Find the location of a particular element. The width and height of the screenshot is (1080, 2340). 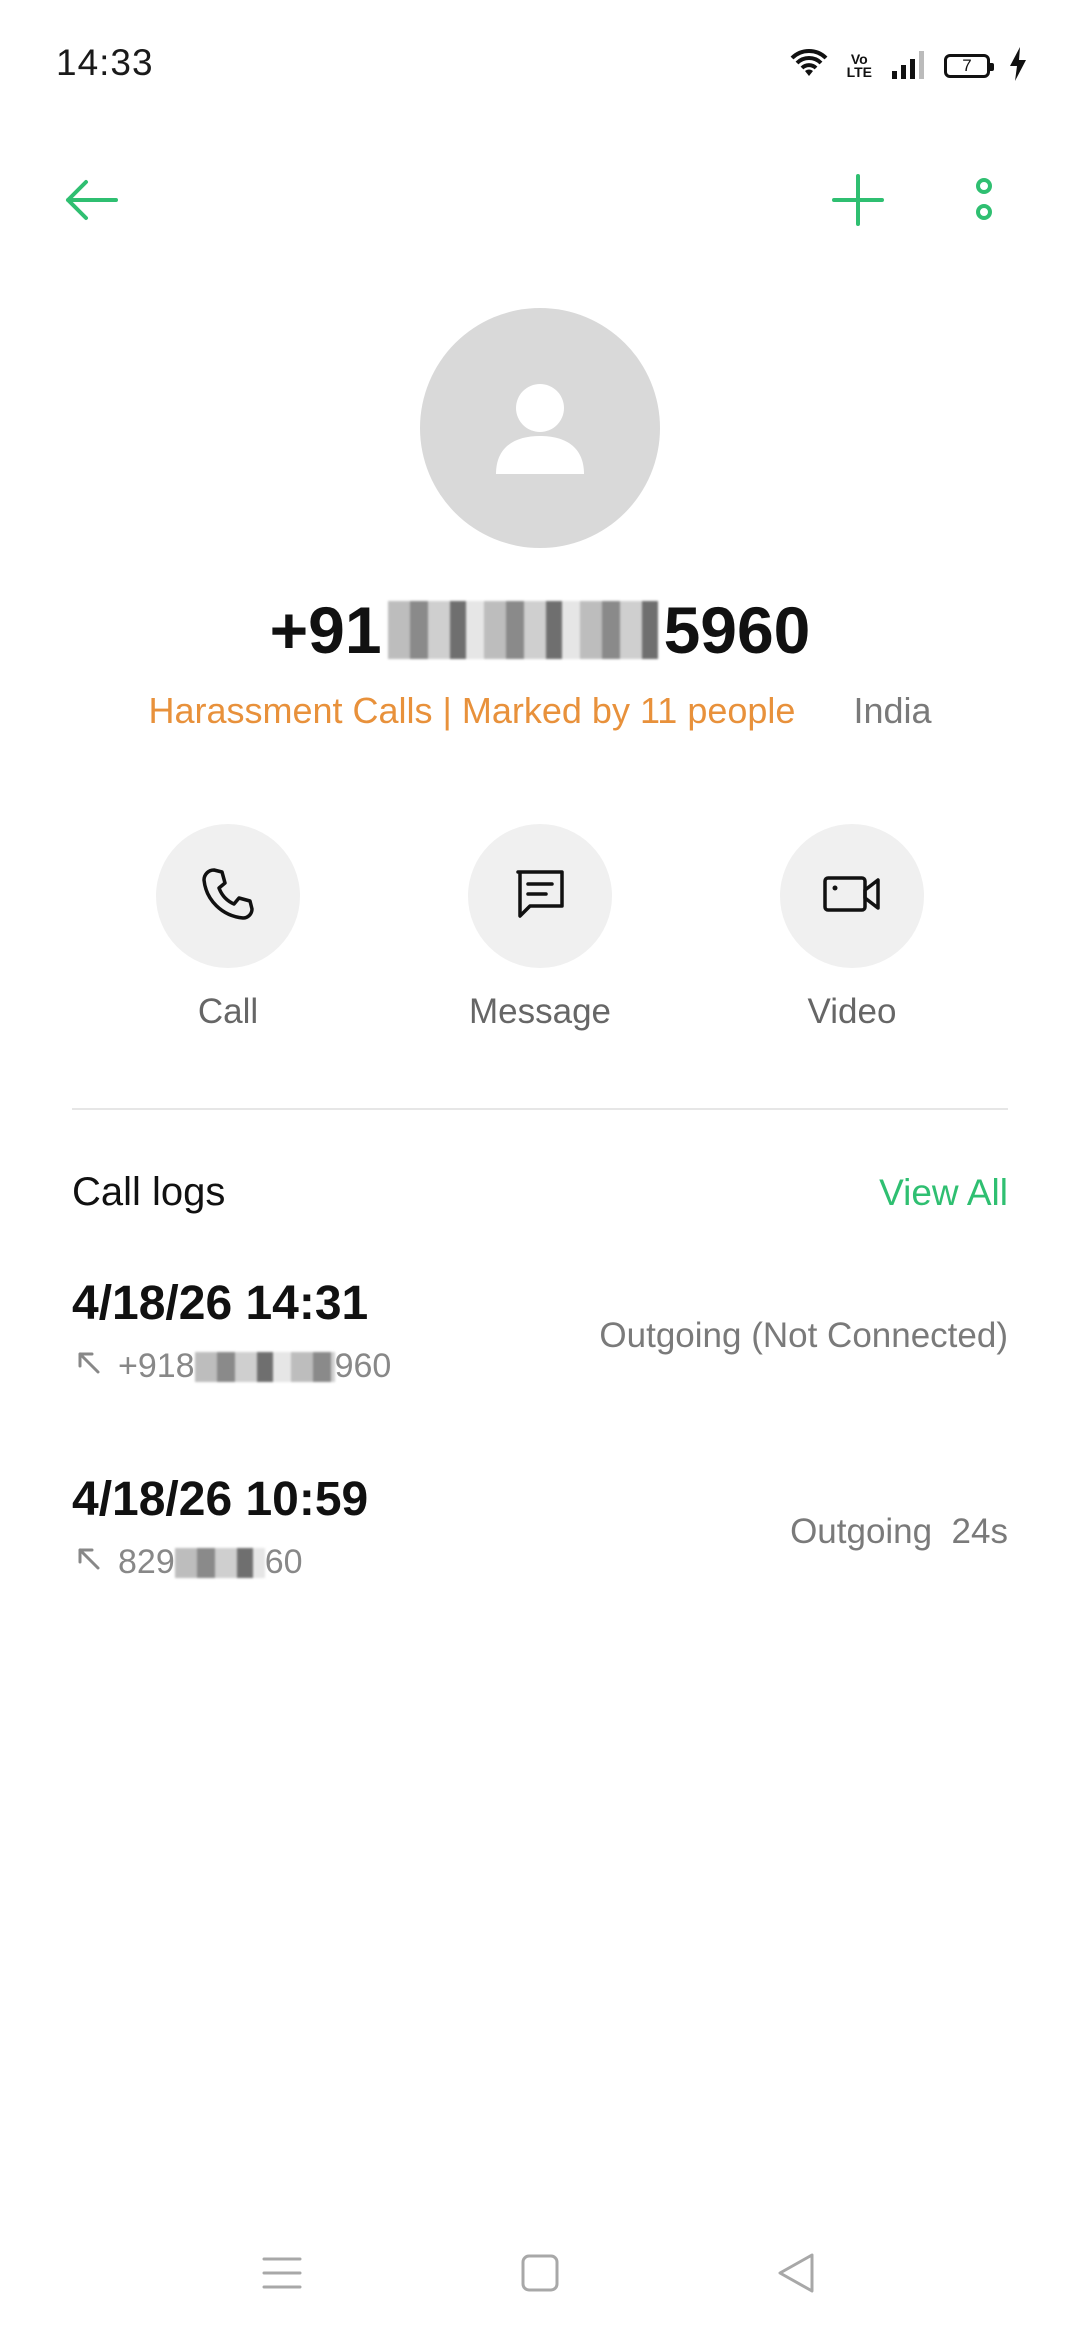

spam-label: Harassment Calls | Marked by 11 people is located at coordinates (471, 710).